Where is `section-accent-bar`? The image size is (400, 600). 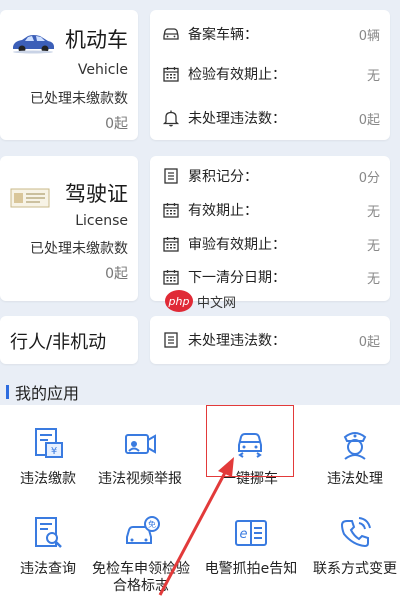 section-accent-bar is located at coordinates (7, 392).